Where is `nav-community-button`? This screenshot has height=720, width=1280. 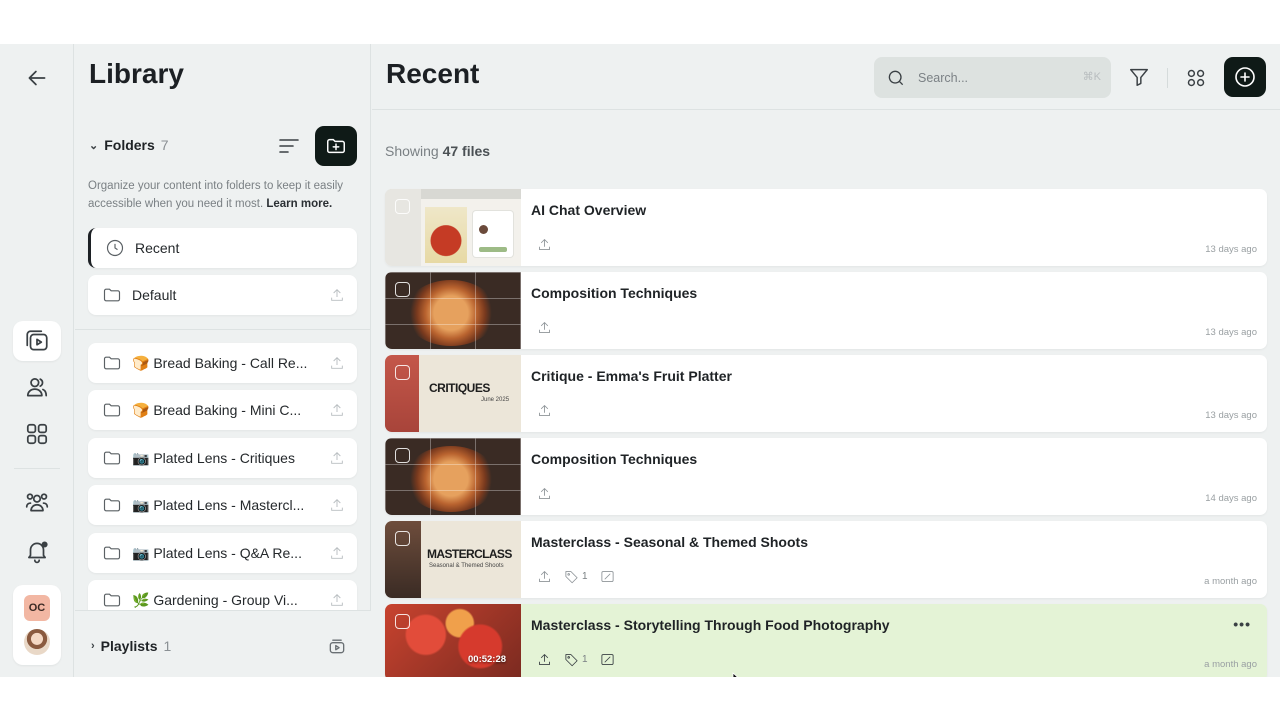
nav-community-button is located at coordinates (37, 502).